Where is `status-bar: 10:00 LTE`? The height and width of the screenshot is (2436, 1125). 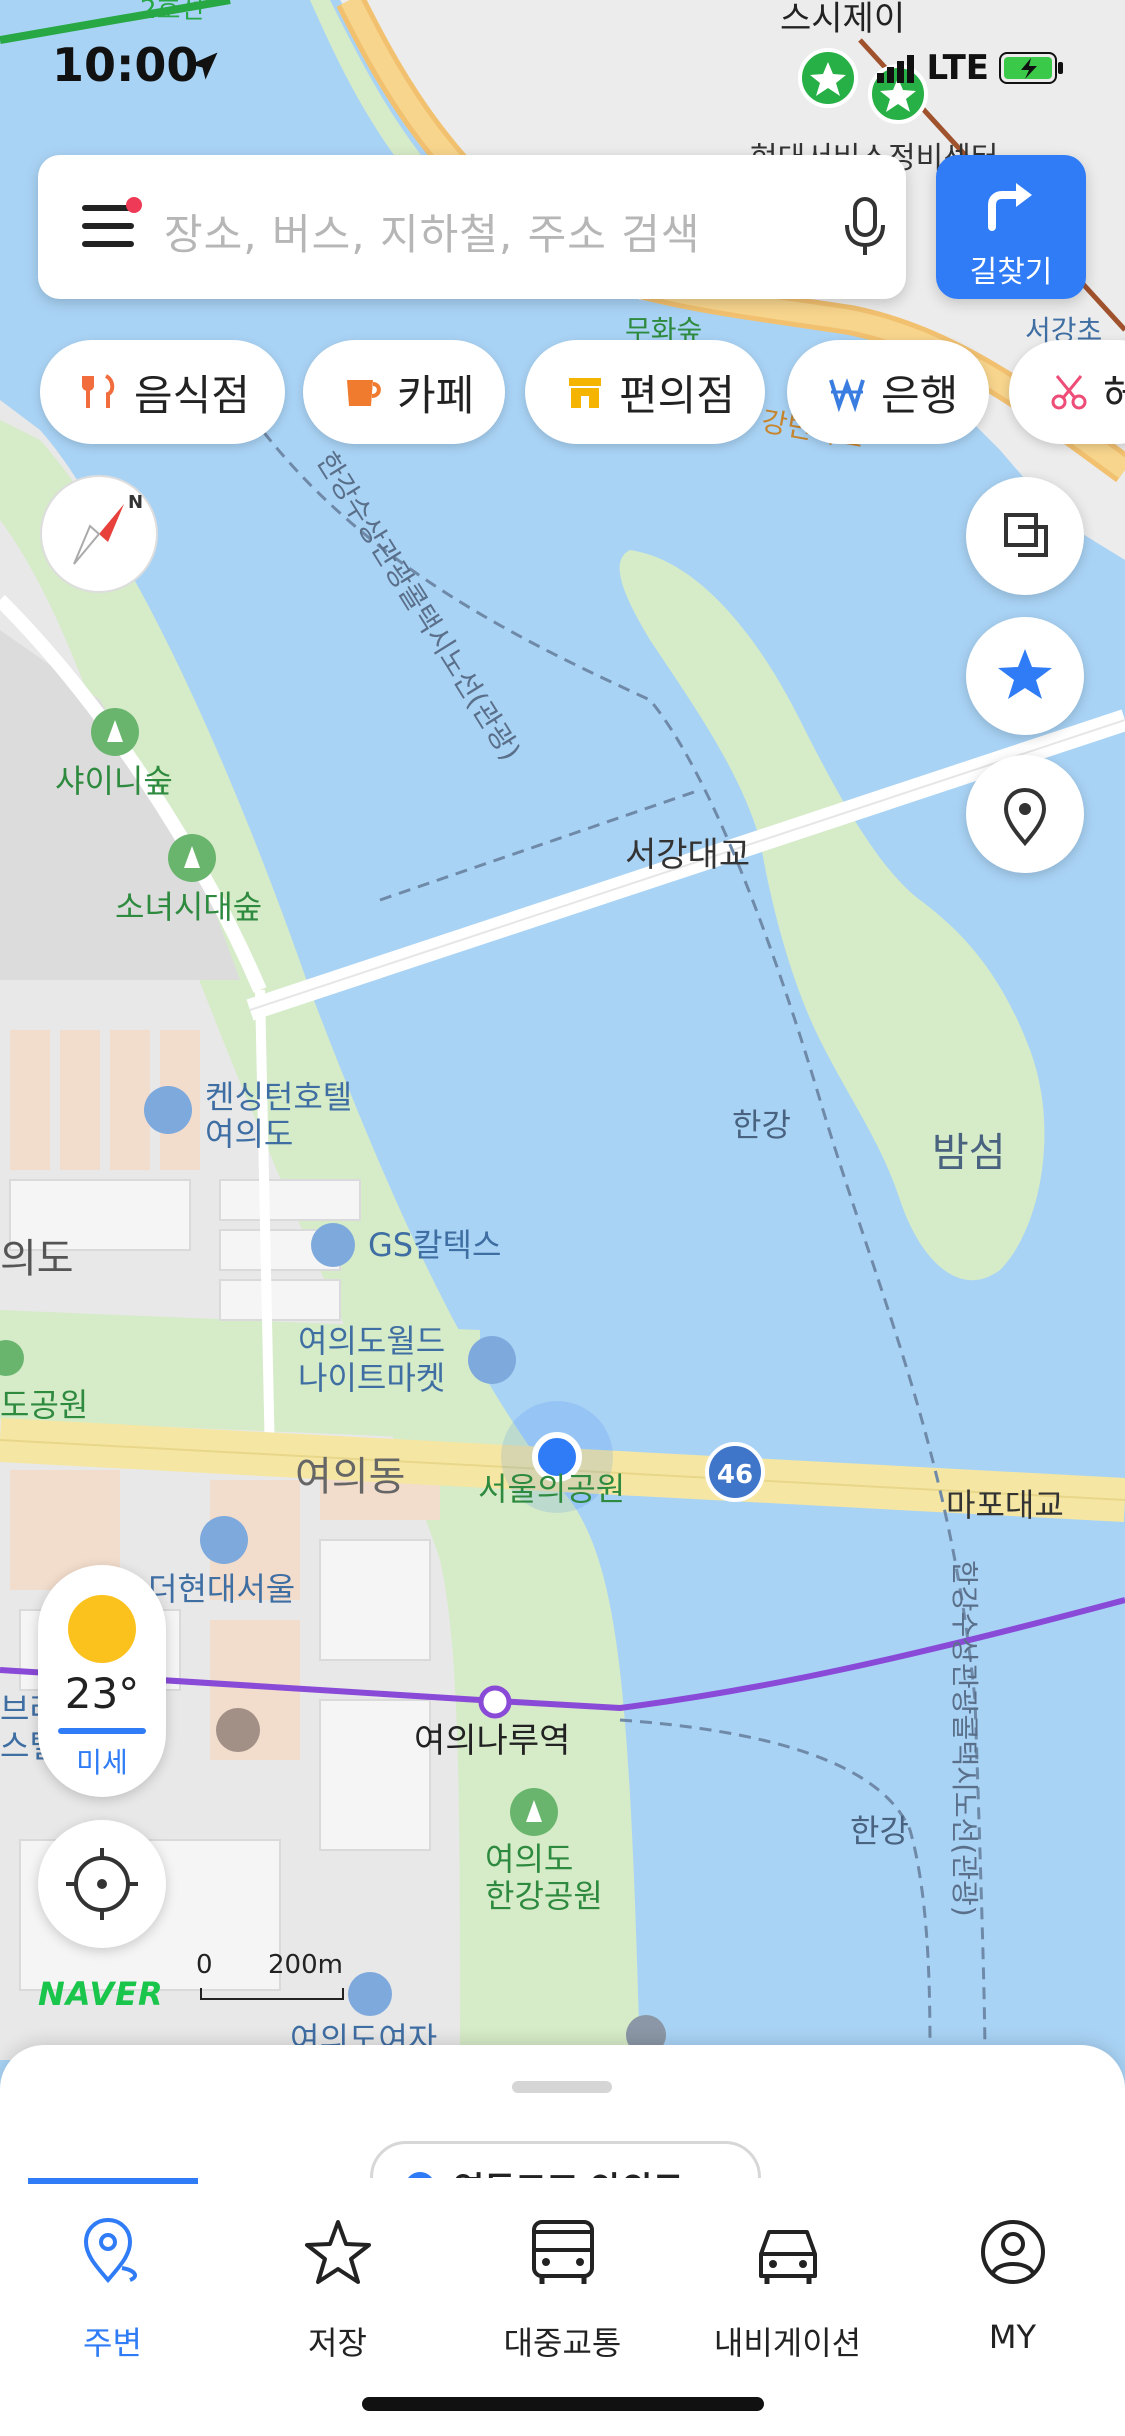 status-bar: 10:00 LTE is located at coordinates (562, 70).